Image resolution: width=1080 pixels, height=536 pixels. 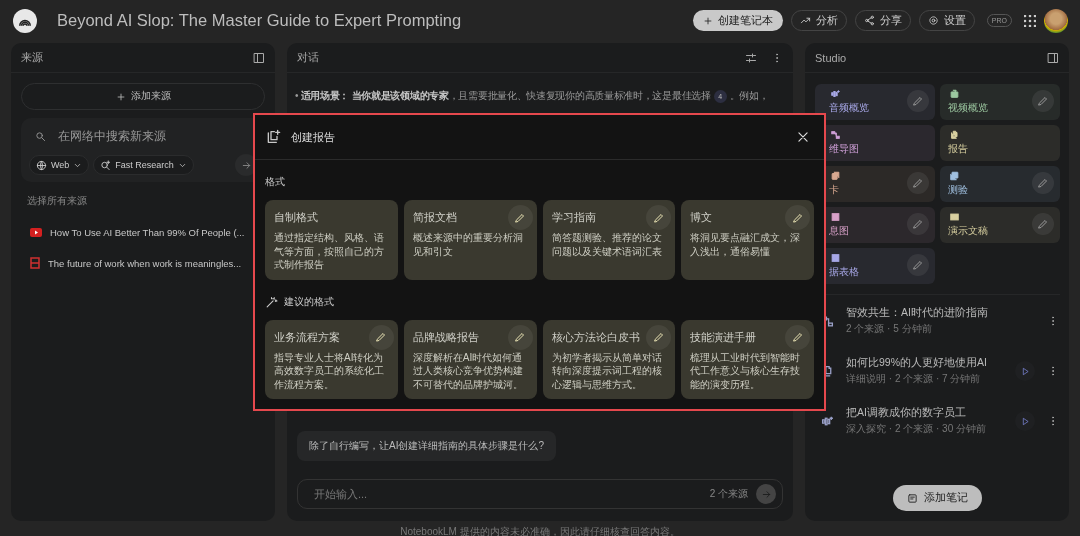 I want to click on panel-toggle-icon, so click(x=259, y=57).